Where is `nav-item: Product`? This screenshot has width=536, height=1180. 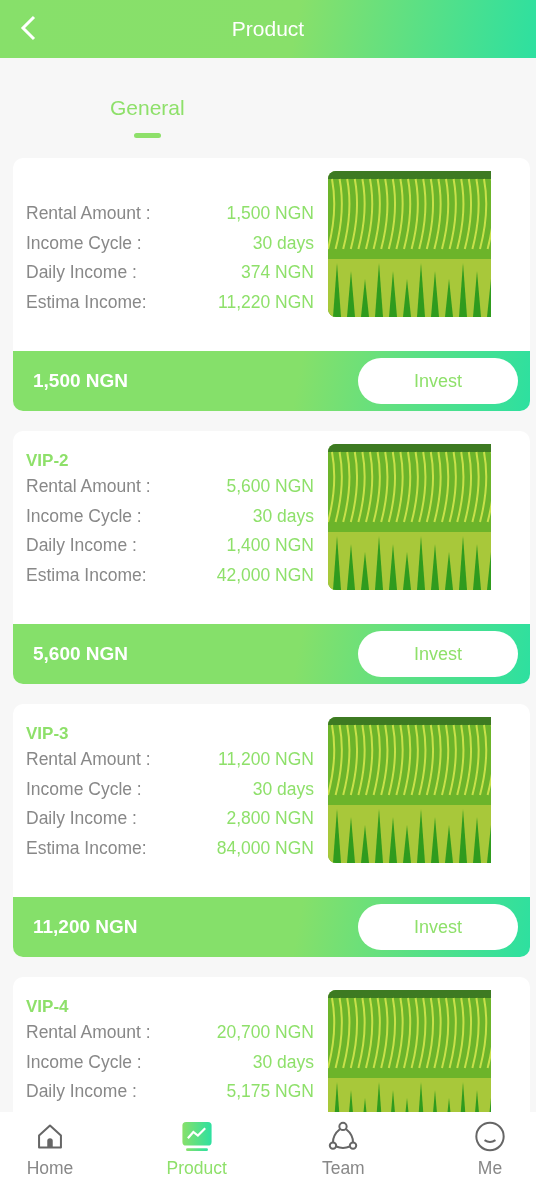 nav-item: Product is located at coordinates (196, 1146).